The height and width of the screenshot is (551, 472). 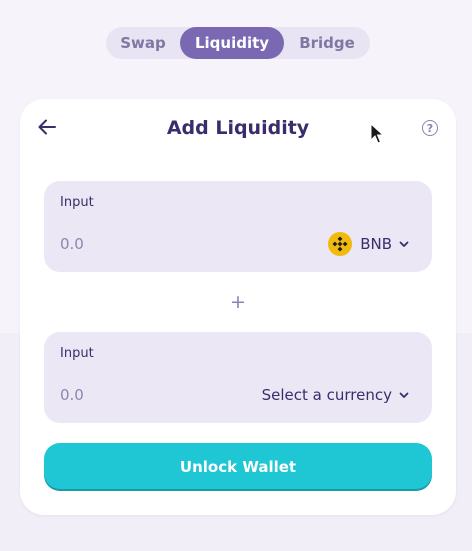 What do you see at coordinates (377, 133) in the screenshot?
I see `mouse-pointer-icon` at bounding box center [377, 133].